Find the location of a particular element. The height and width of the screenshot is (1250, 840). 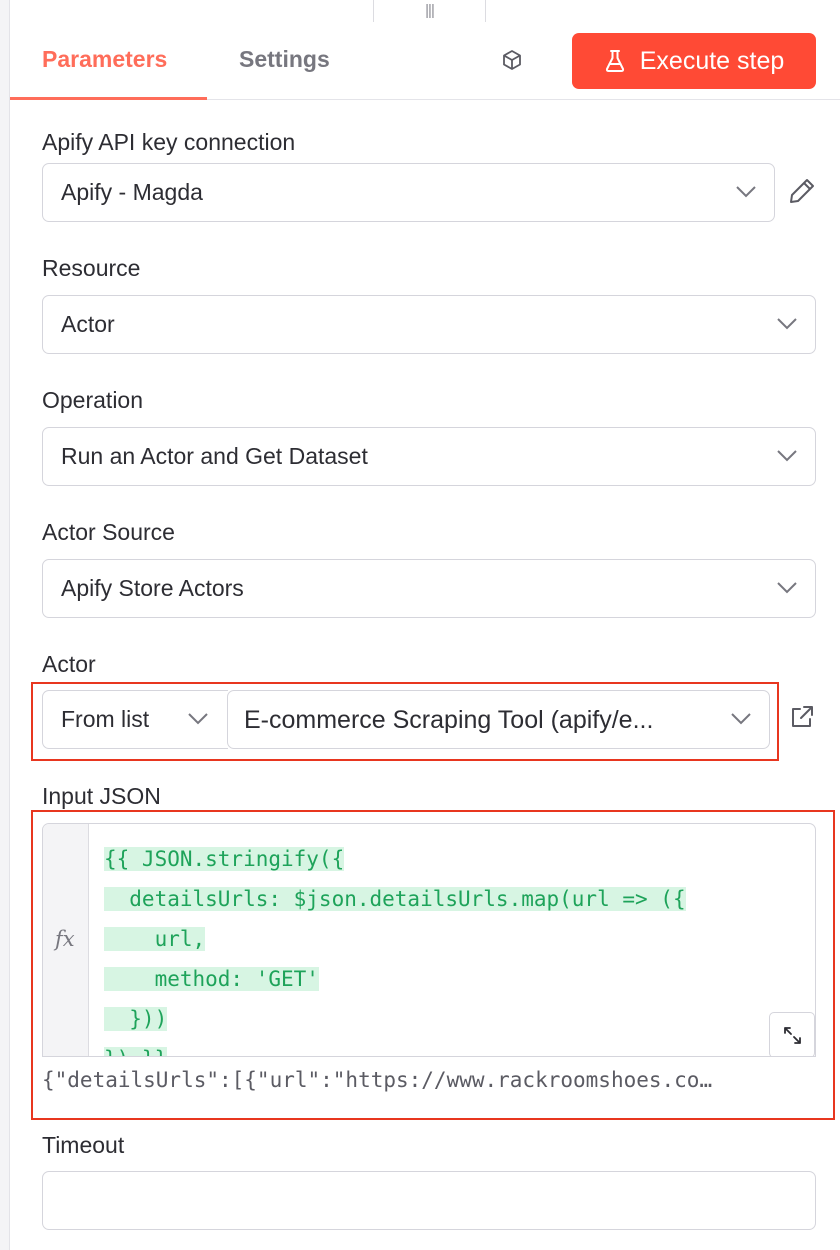

actor-source-select: Apify Store Actors is located at coordinates (429, 588).